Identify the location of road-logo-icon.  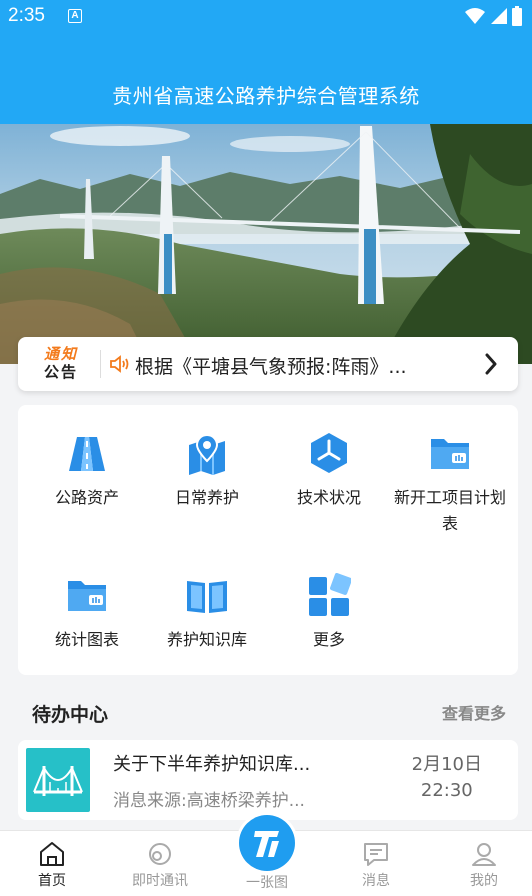
(267, 843).